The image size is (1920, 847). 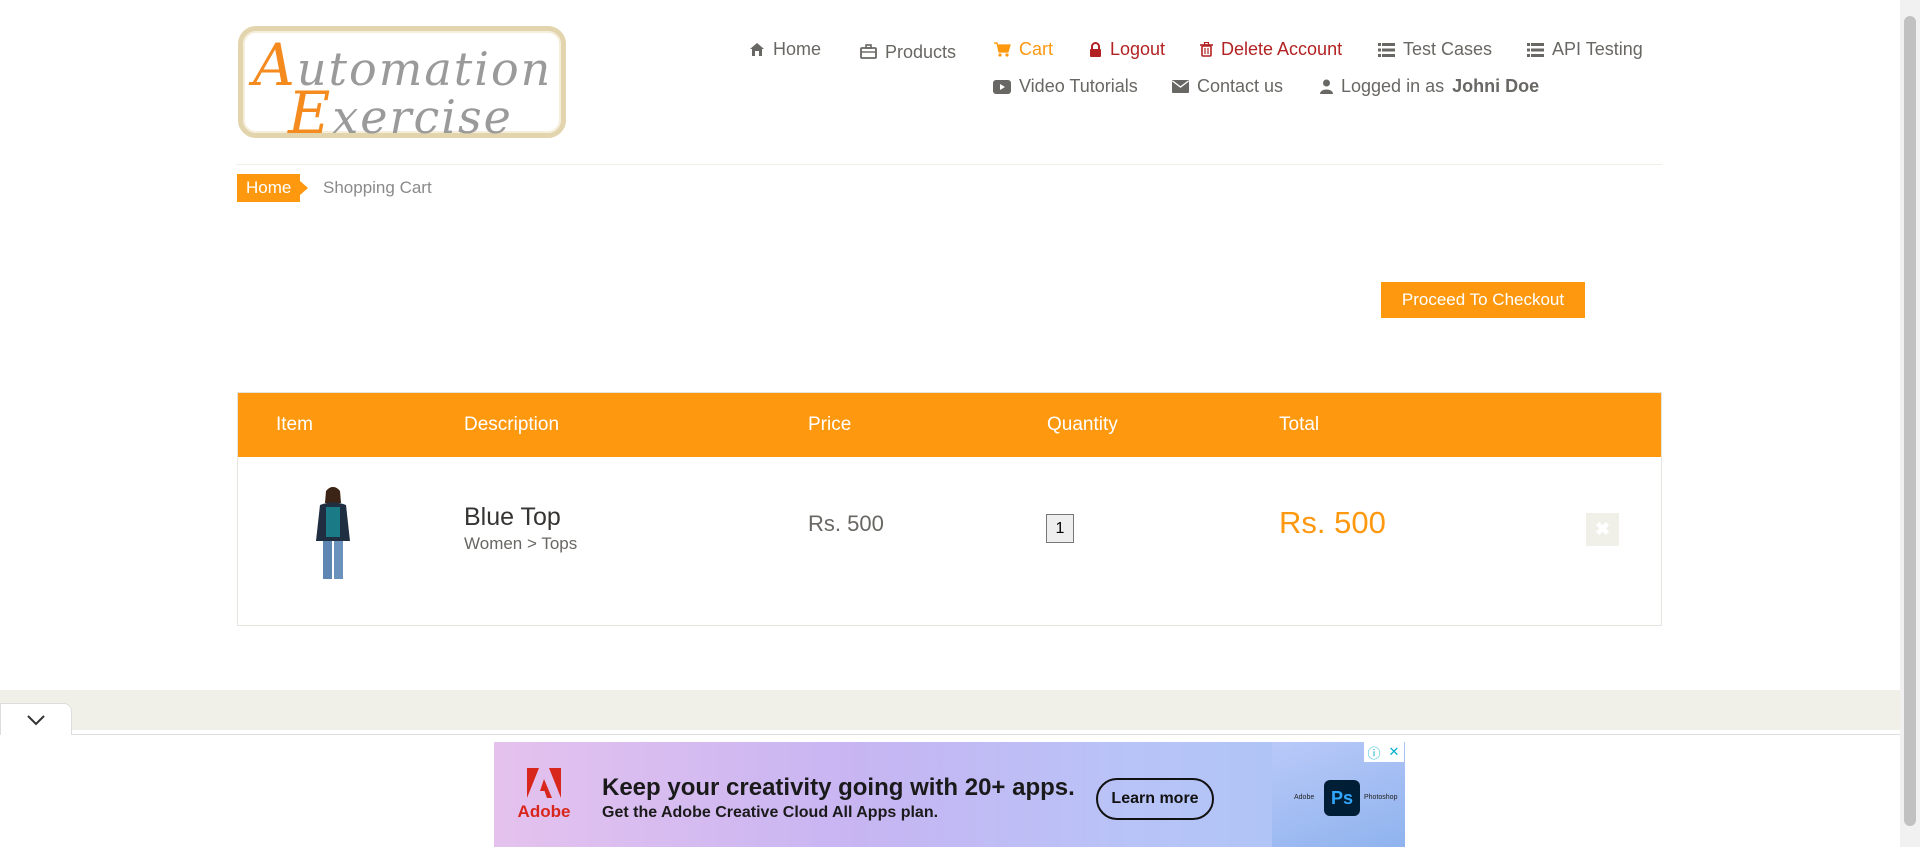 I want to click on cart-icon, so click(x=1002, y=49).